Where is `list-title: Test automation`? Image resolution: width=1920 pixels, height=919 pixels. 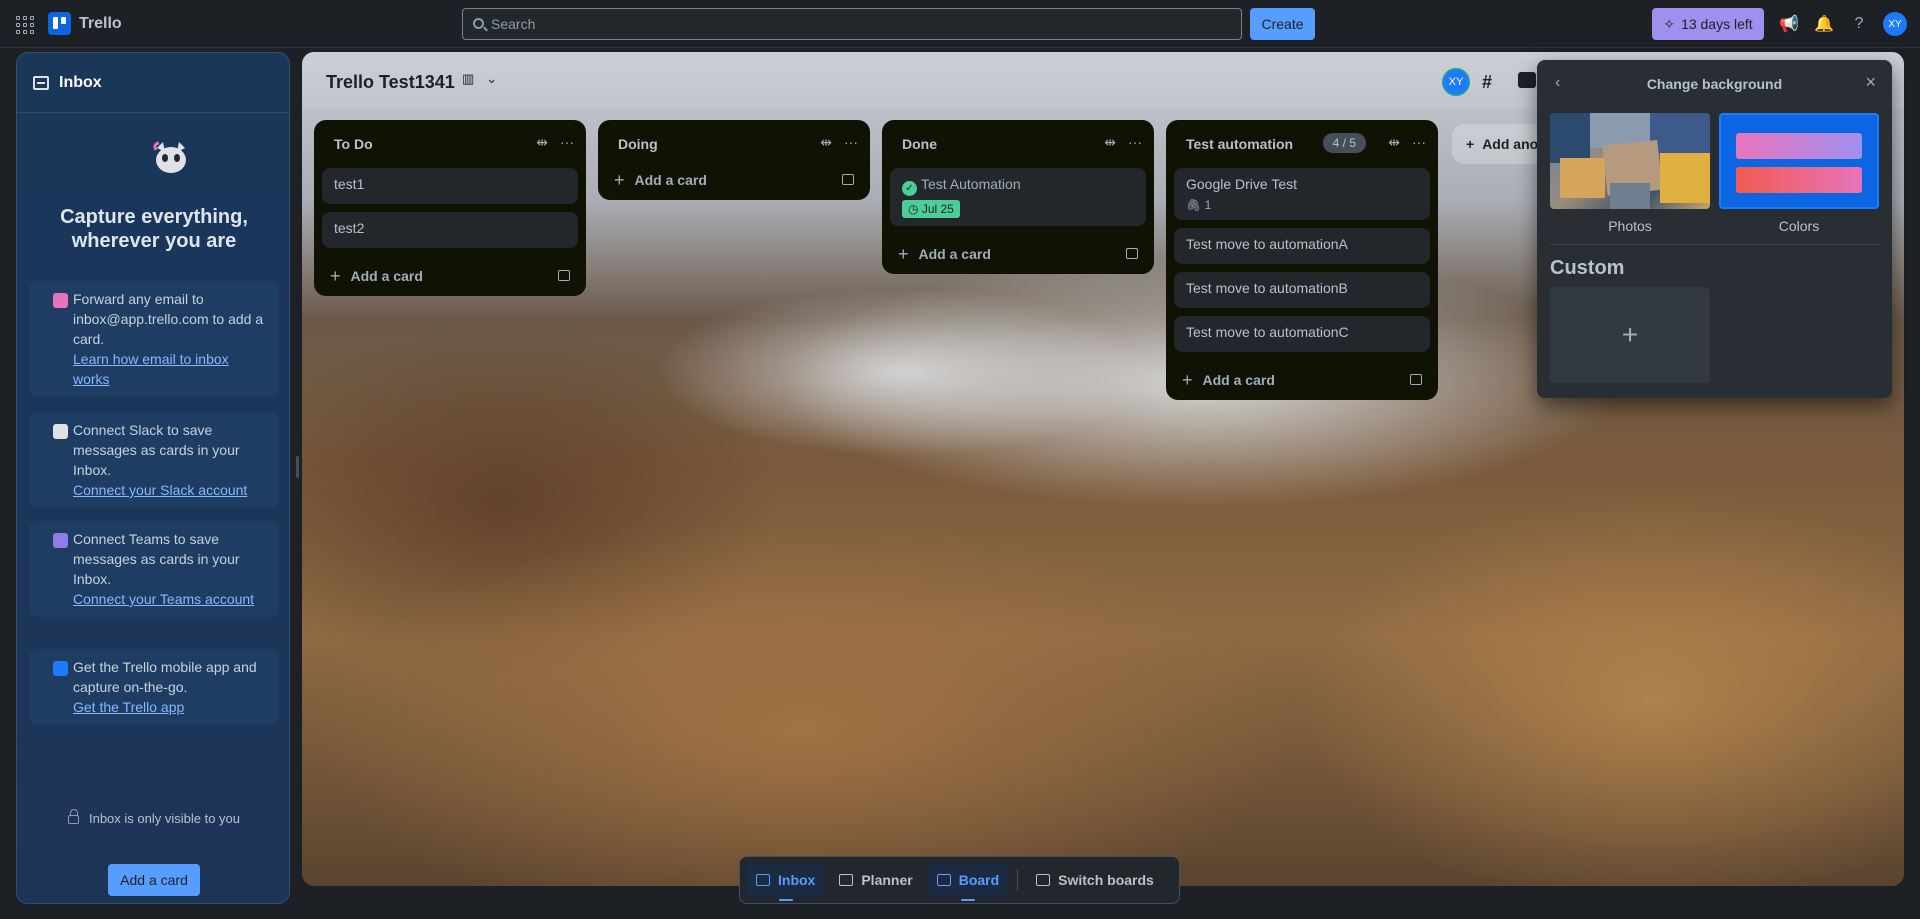 list-title: Test automation is located at coordinates (1239, 144).